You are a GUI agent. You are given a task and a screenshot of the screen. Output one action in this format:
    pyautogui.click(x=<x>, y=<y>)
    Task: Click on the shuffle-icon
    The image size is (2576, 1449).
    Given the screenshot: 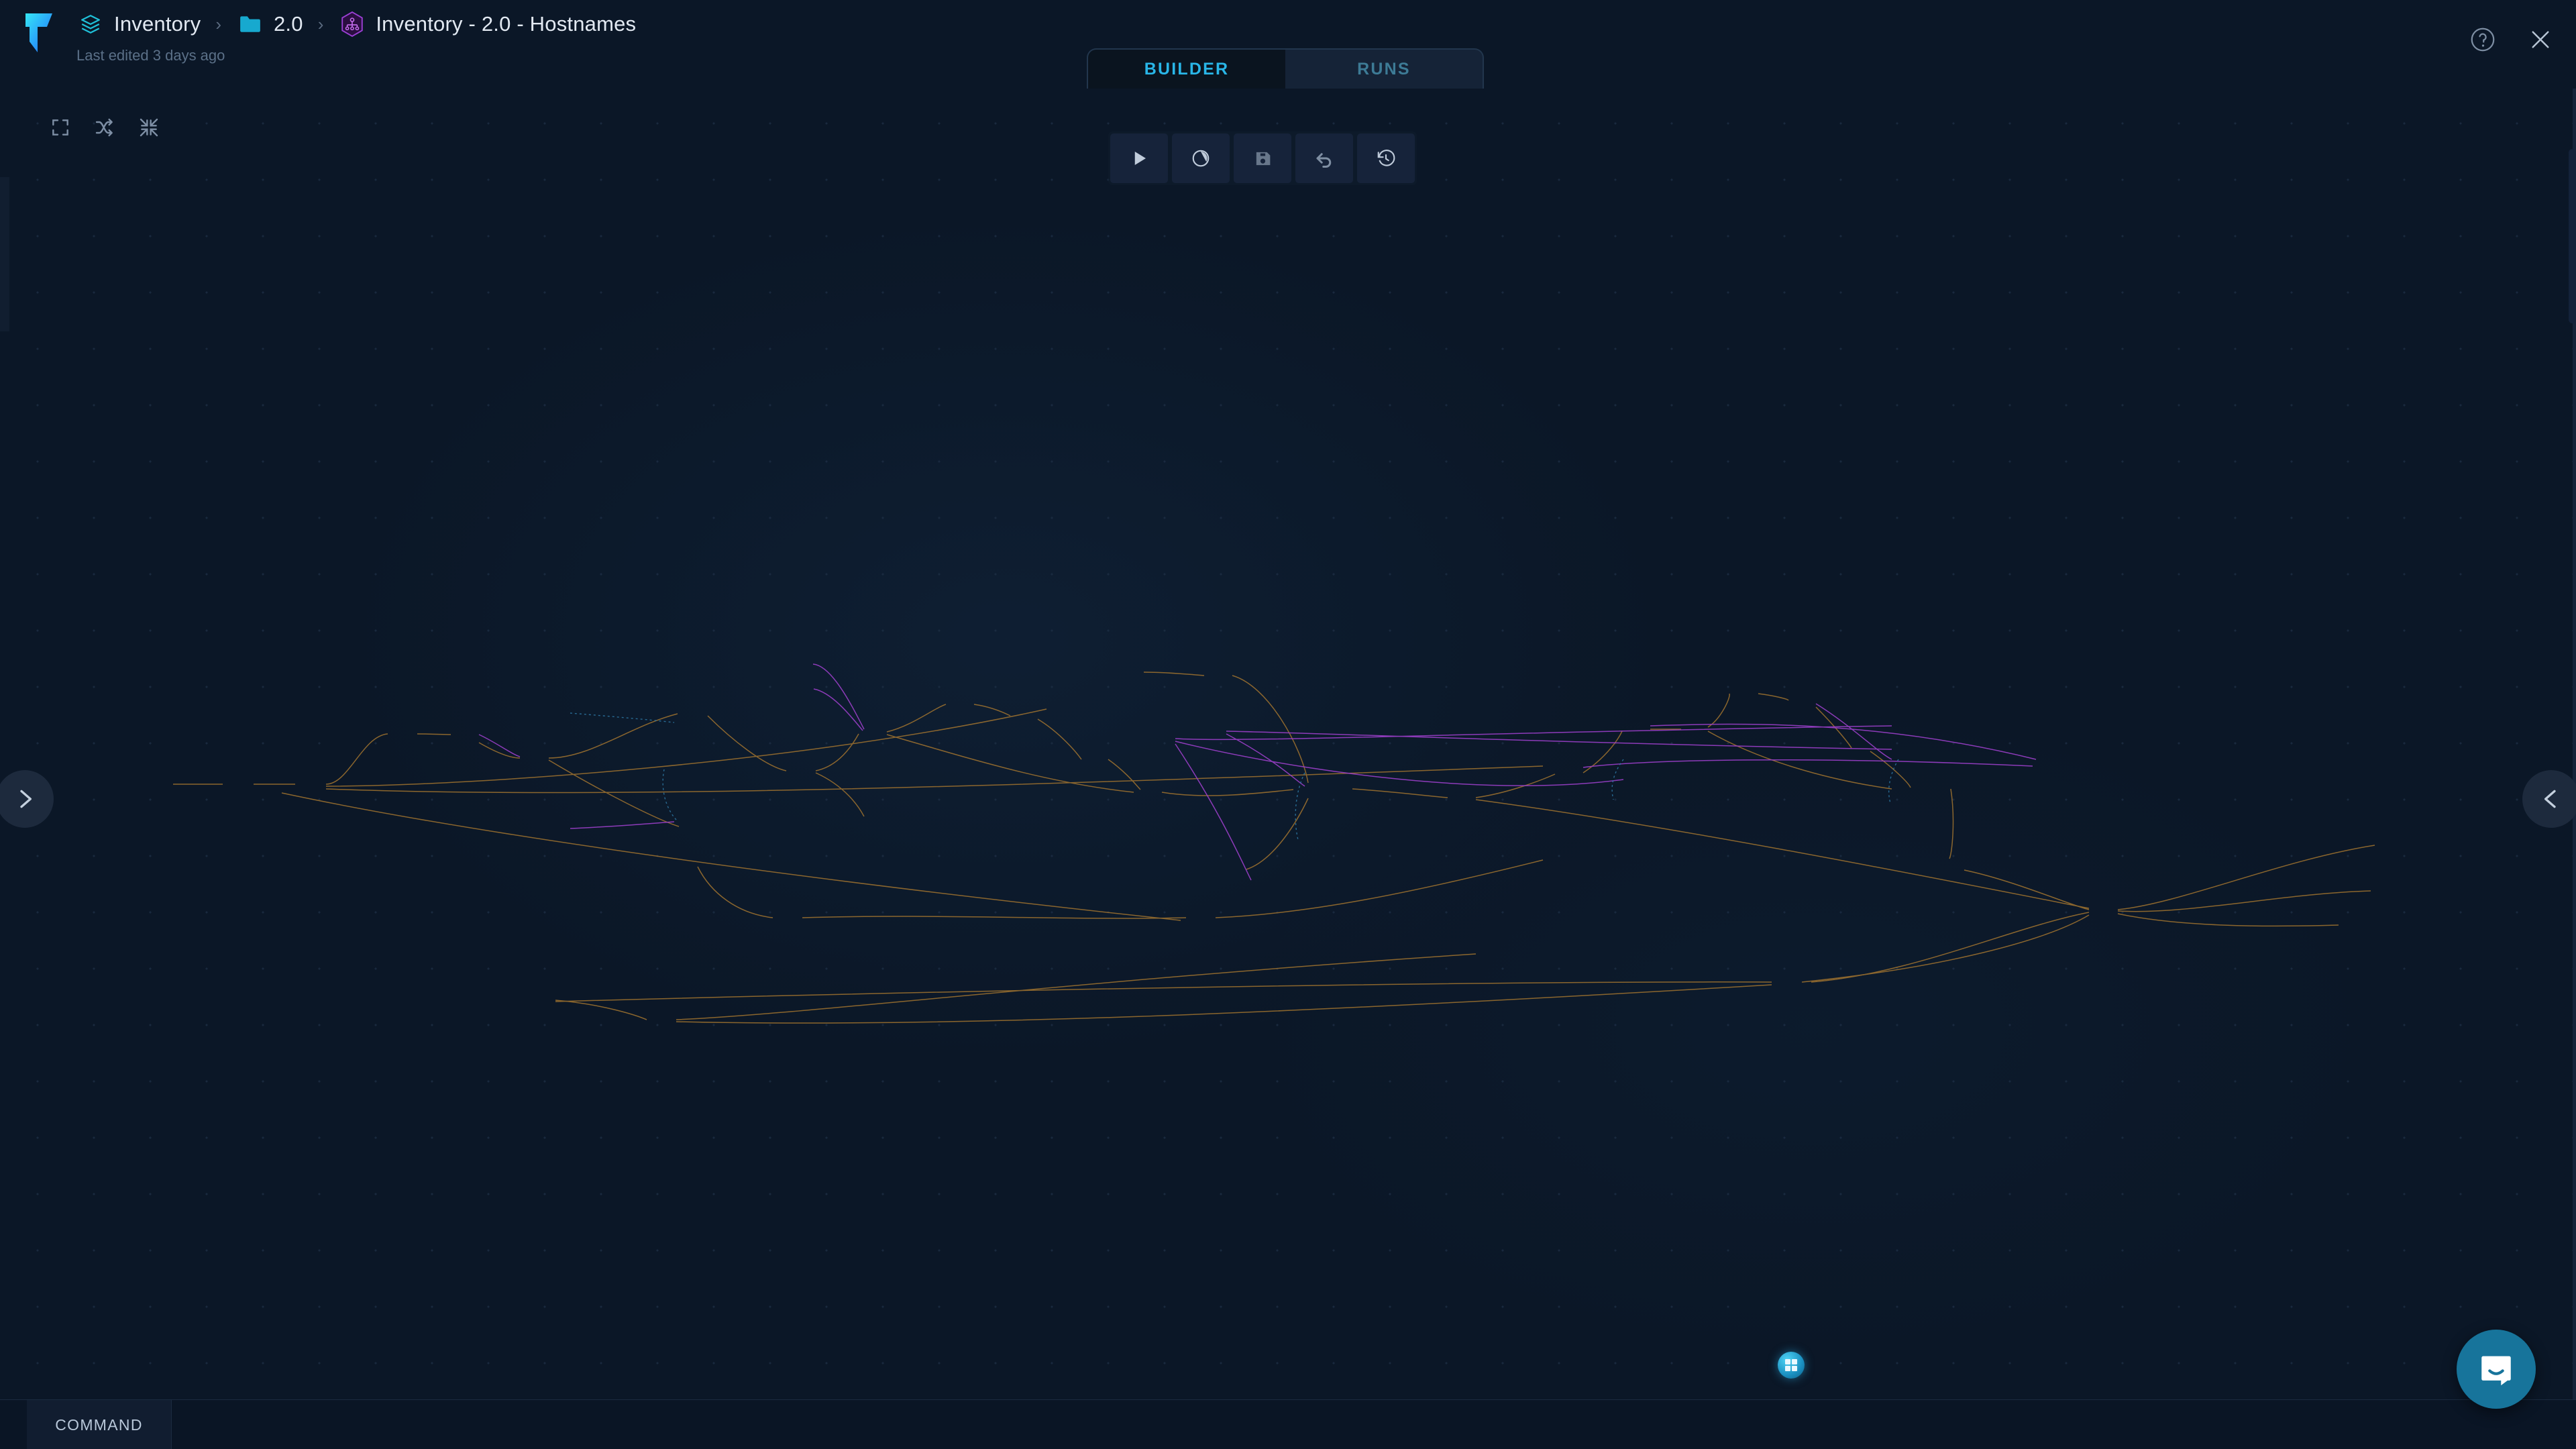 What is the action you would take?
    pyautogui.click(x=104, y=127)
    